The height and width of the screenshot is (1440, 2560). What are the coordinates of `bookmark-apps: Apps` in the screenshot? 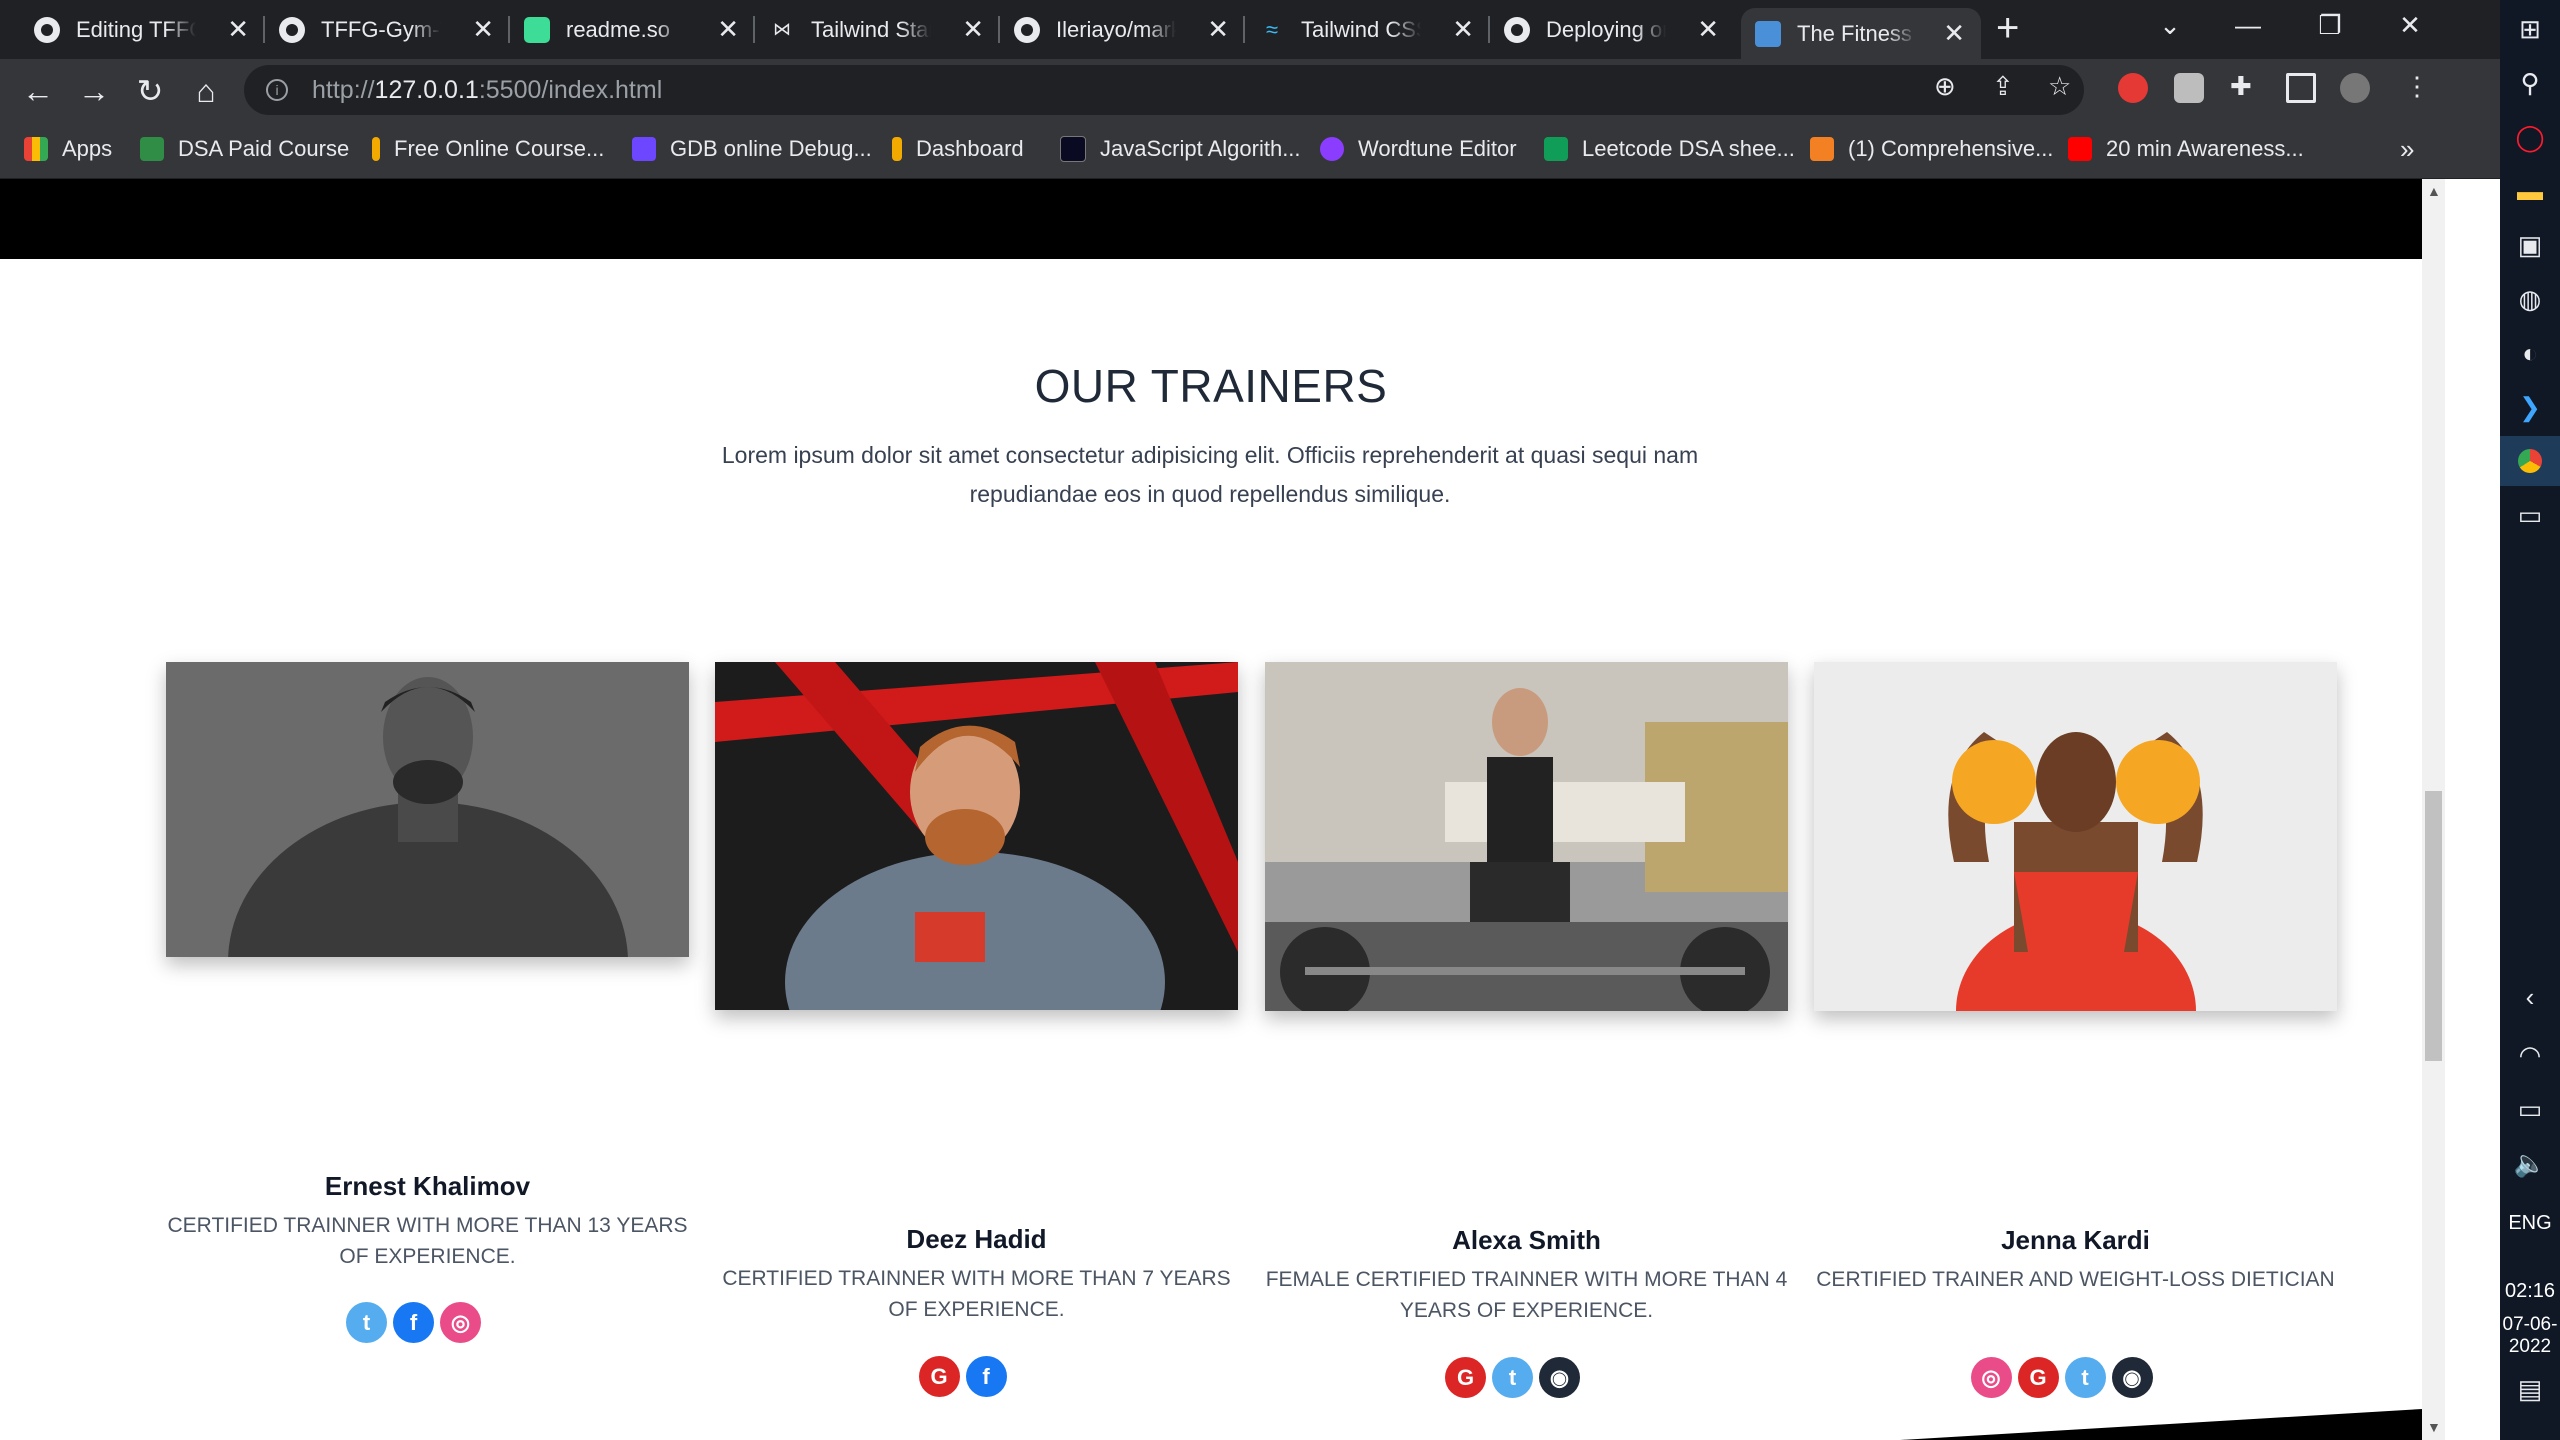 It's located at (68, 149).